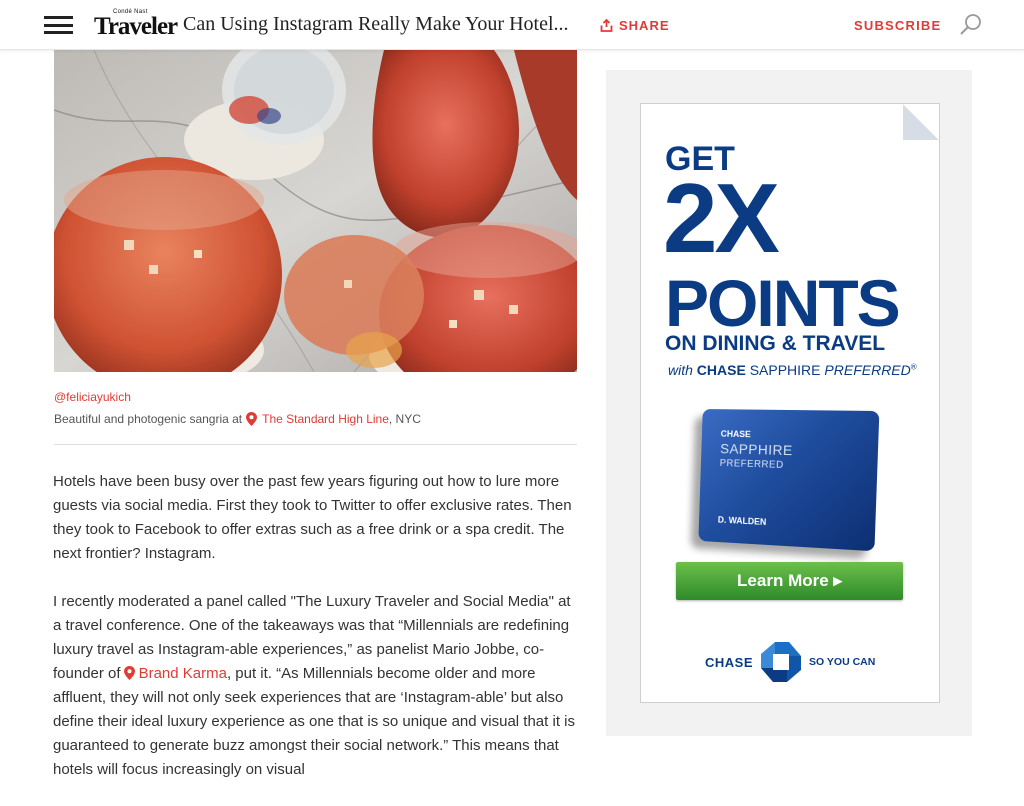 The width and height of the screenshot is (1024, 806). Describe the element at coordinates (842, 662) in the screenshot. I see `chase-tagline: SO YOU CAN` at that location.